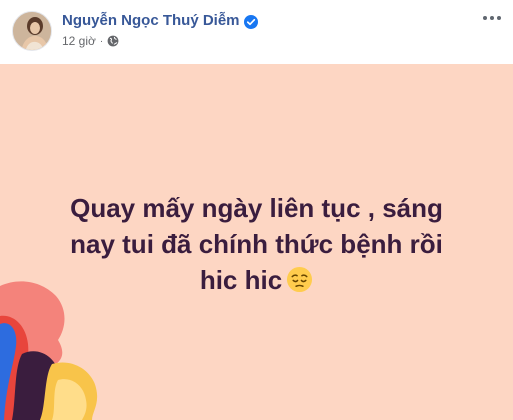 This screenshot has height=420, width=513. I want to click on author-line: Nguyễn Ngọc Thuý Diễm, so click(160, 20).